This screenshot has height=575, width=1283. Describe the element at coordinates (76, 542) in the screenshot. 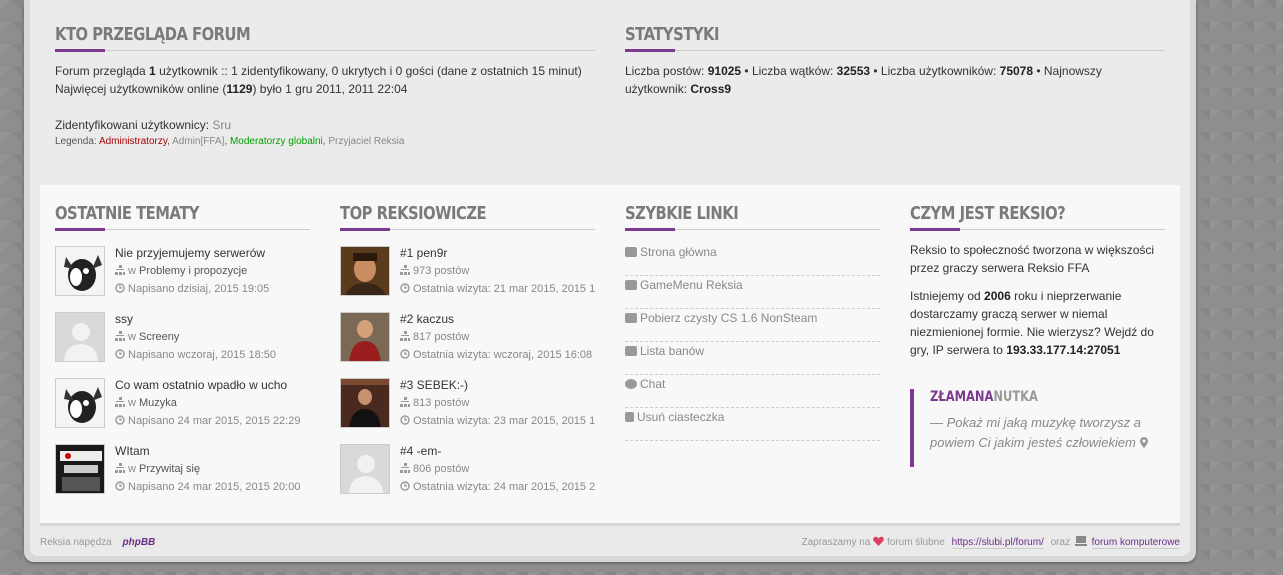

I see `powered-label: Reksia napędza` at that location.